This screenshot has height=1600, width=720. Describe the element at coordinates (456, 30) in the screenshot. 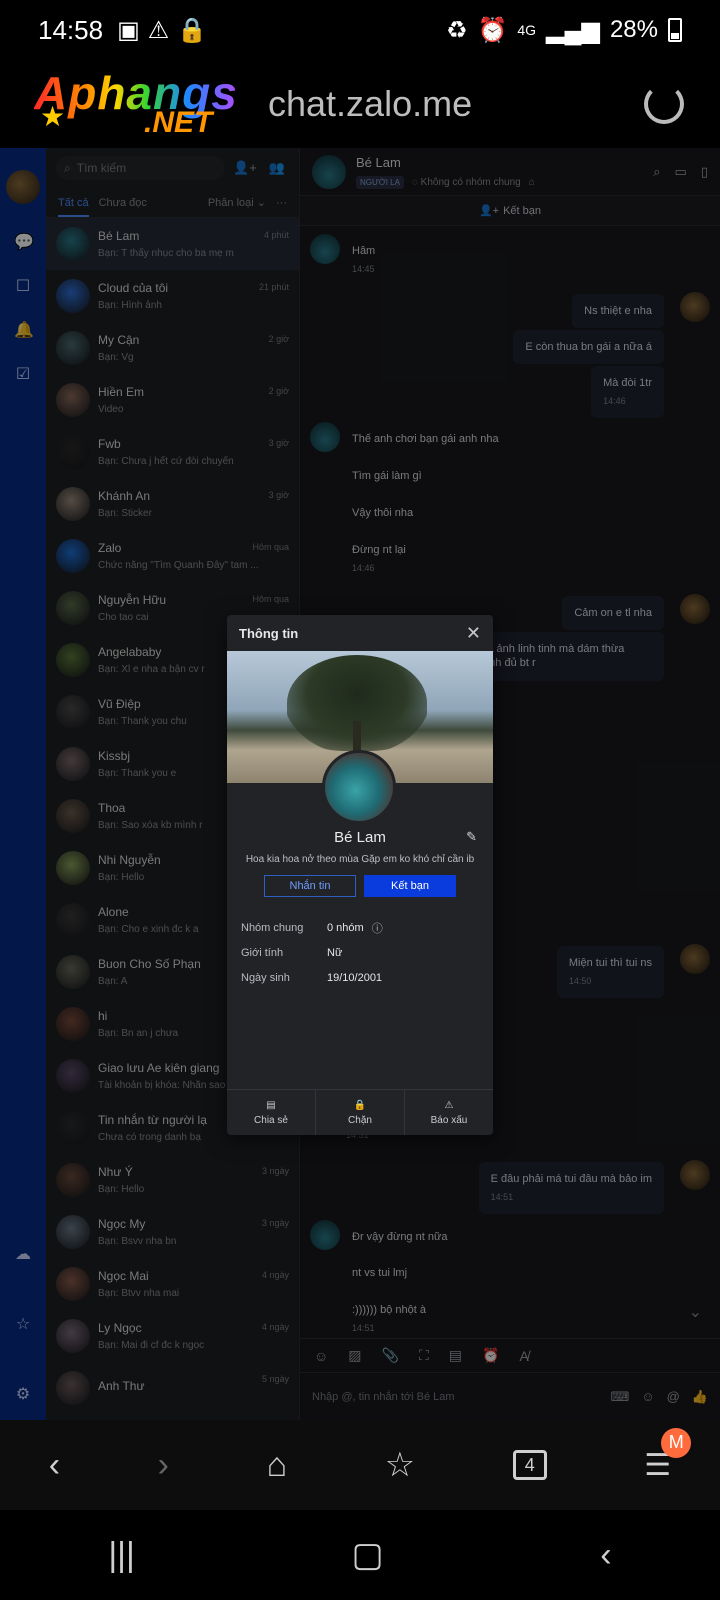

I see `battery-saver-icon: ♻` at that location.